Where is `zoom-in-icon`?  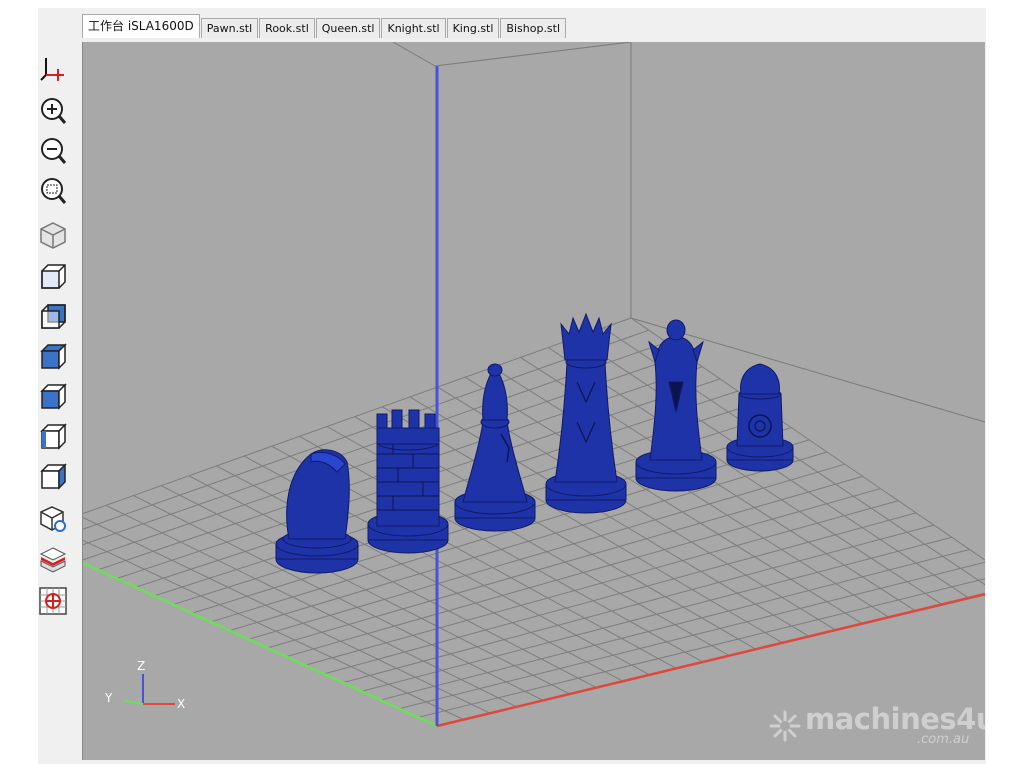 zoom-in-icon is located at coordinates (54, 111).